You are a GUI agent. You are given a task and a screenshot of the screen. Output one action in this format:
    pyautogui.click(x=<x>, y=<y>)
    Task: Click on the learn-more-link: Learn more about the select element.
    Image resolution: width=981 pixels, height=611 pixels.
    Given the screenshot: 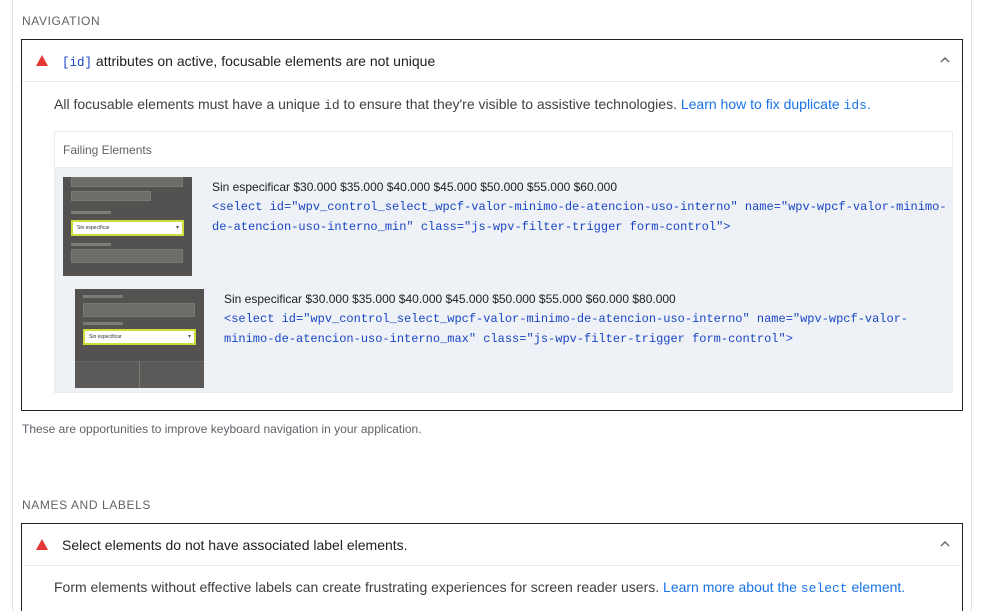 What is the action you would take?
    pyautogui.click(x=784, y=587)
    